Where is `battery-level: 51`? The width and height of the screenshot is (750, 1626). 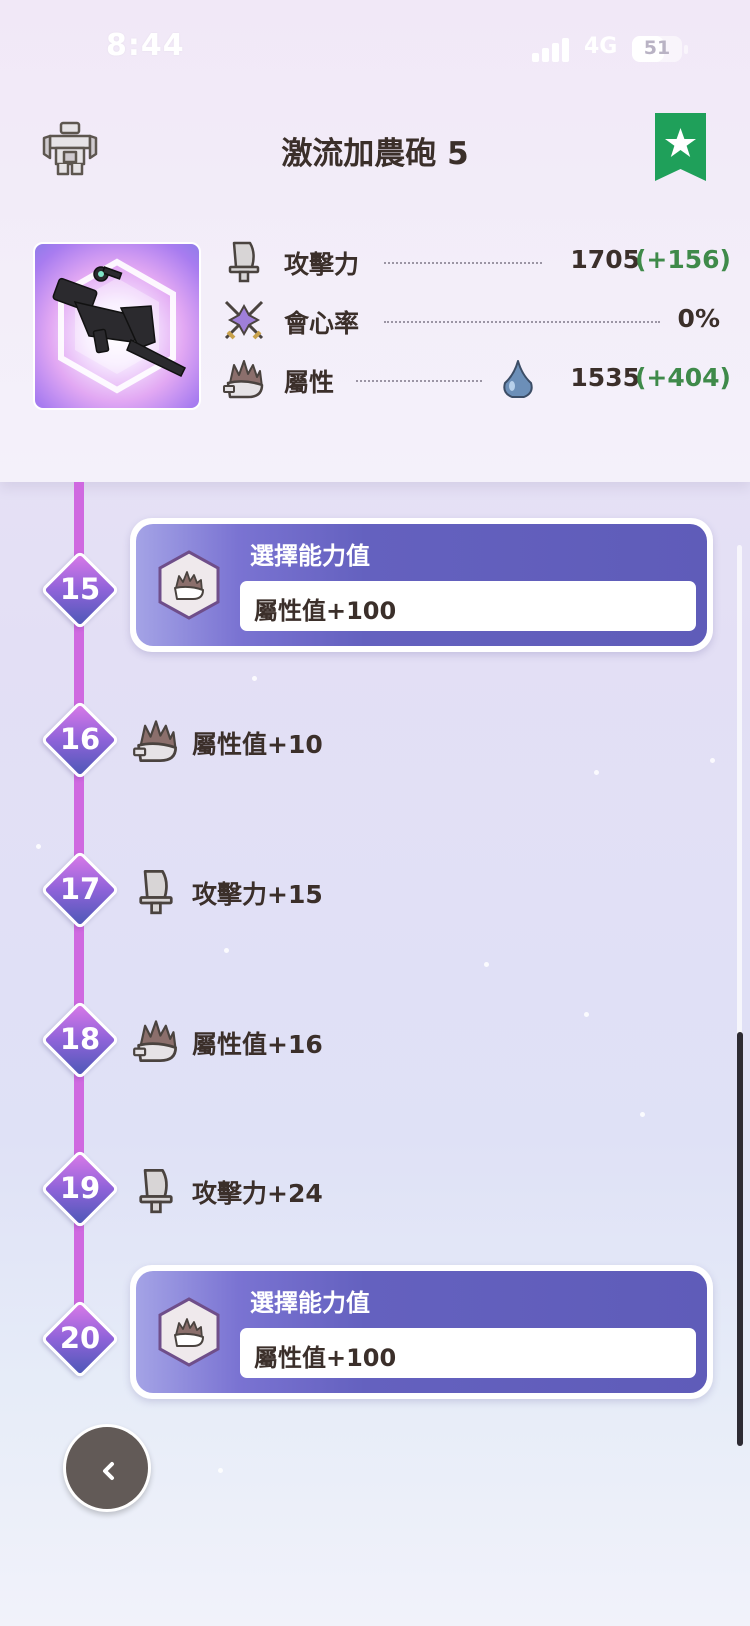 battery-level: 51 is located at coordinates (657, 48).